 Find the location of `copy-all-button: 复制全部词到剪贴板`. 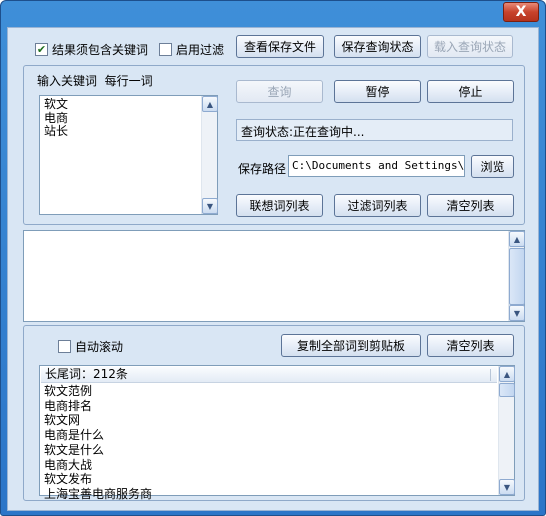

copy-all-button: 复制全部词到剪贴板 is located at coordinates (351, 345).